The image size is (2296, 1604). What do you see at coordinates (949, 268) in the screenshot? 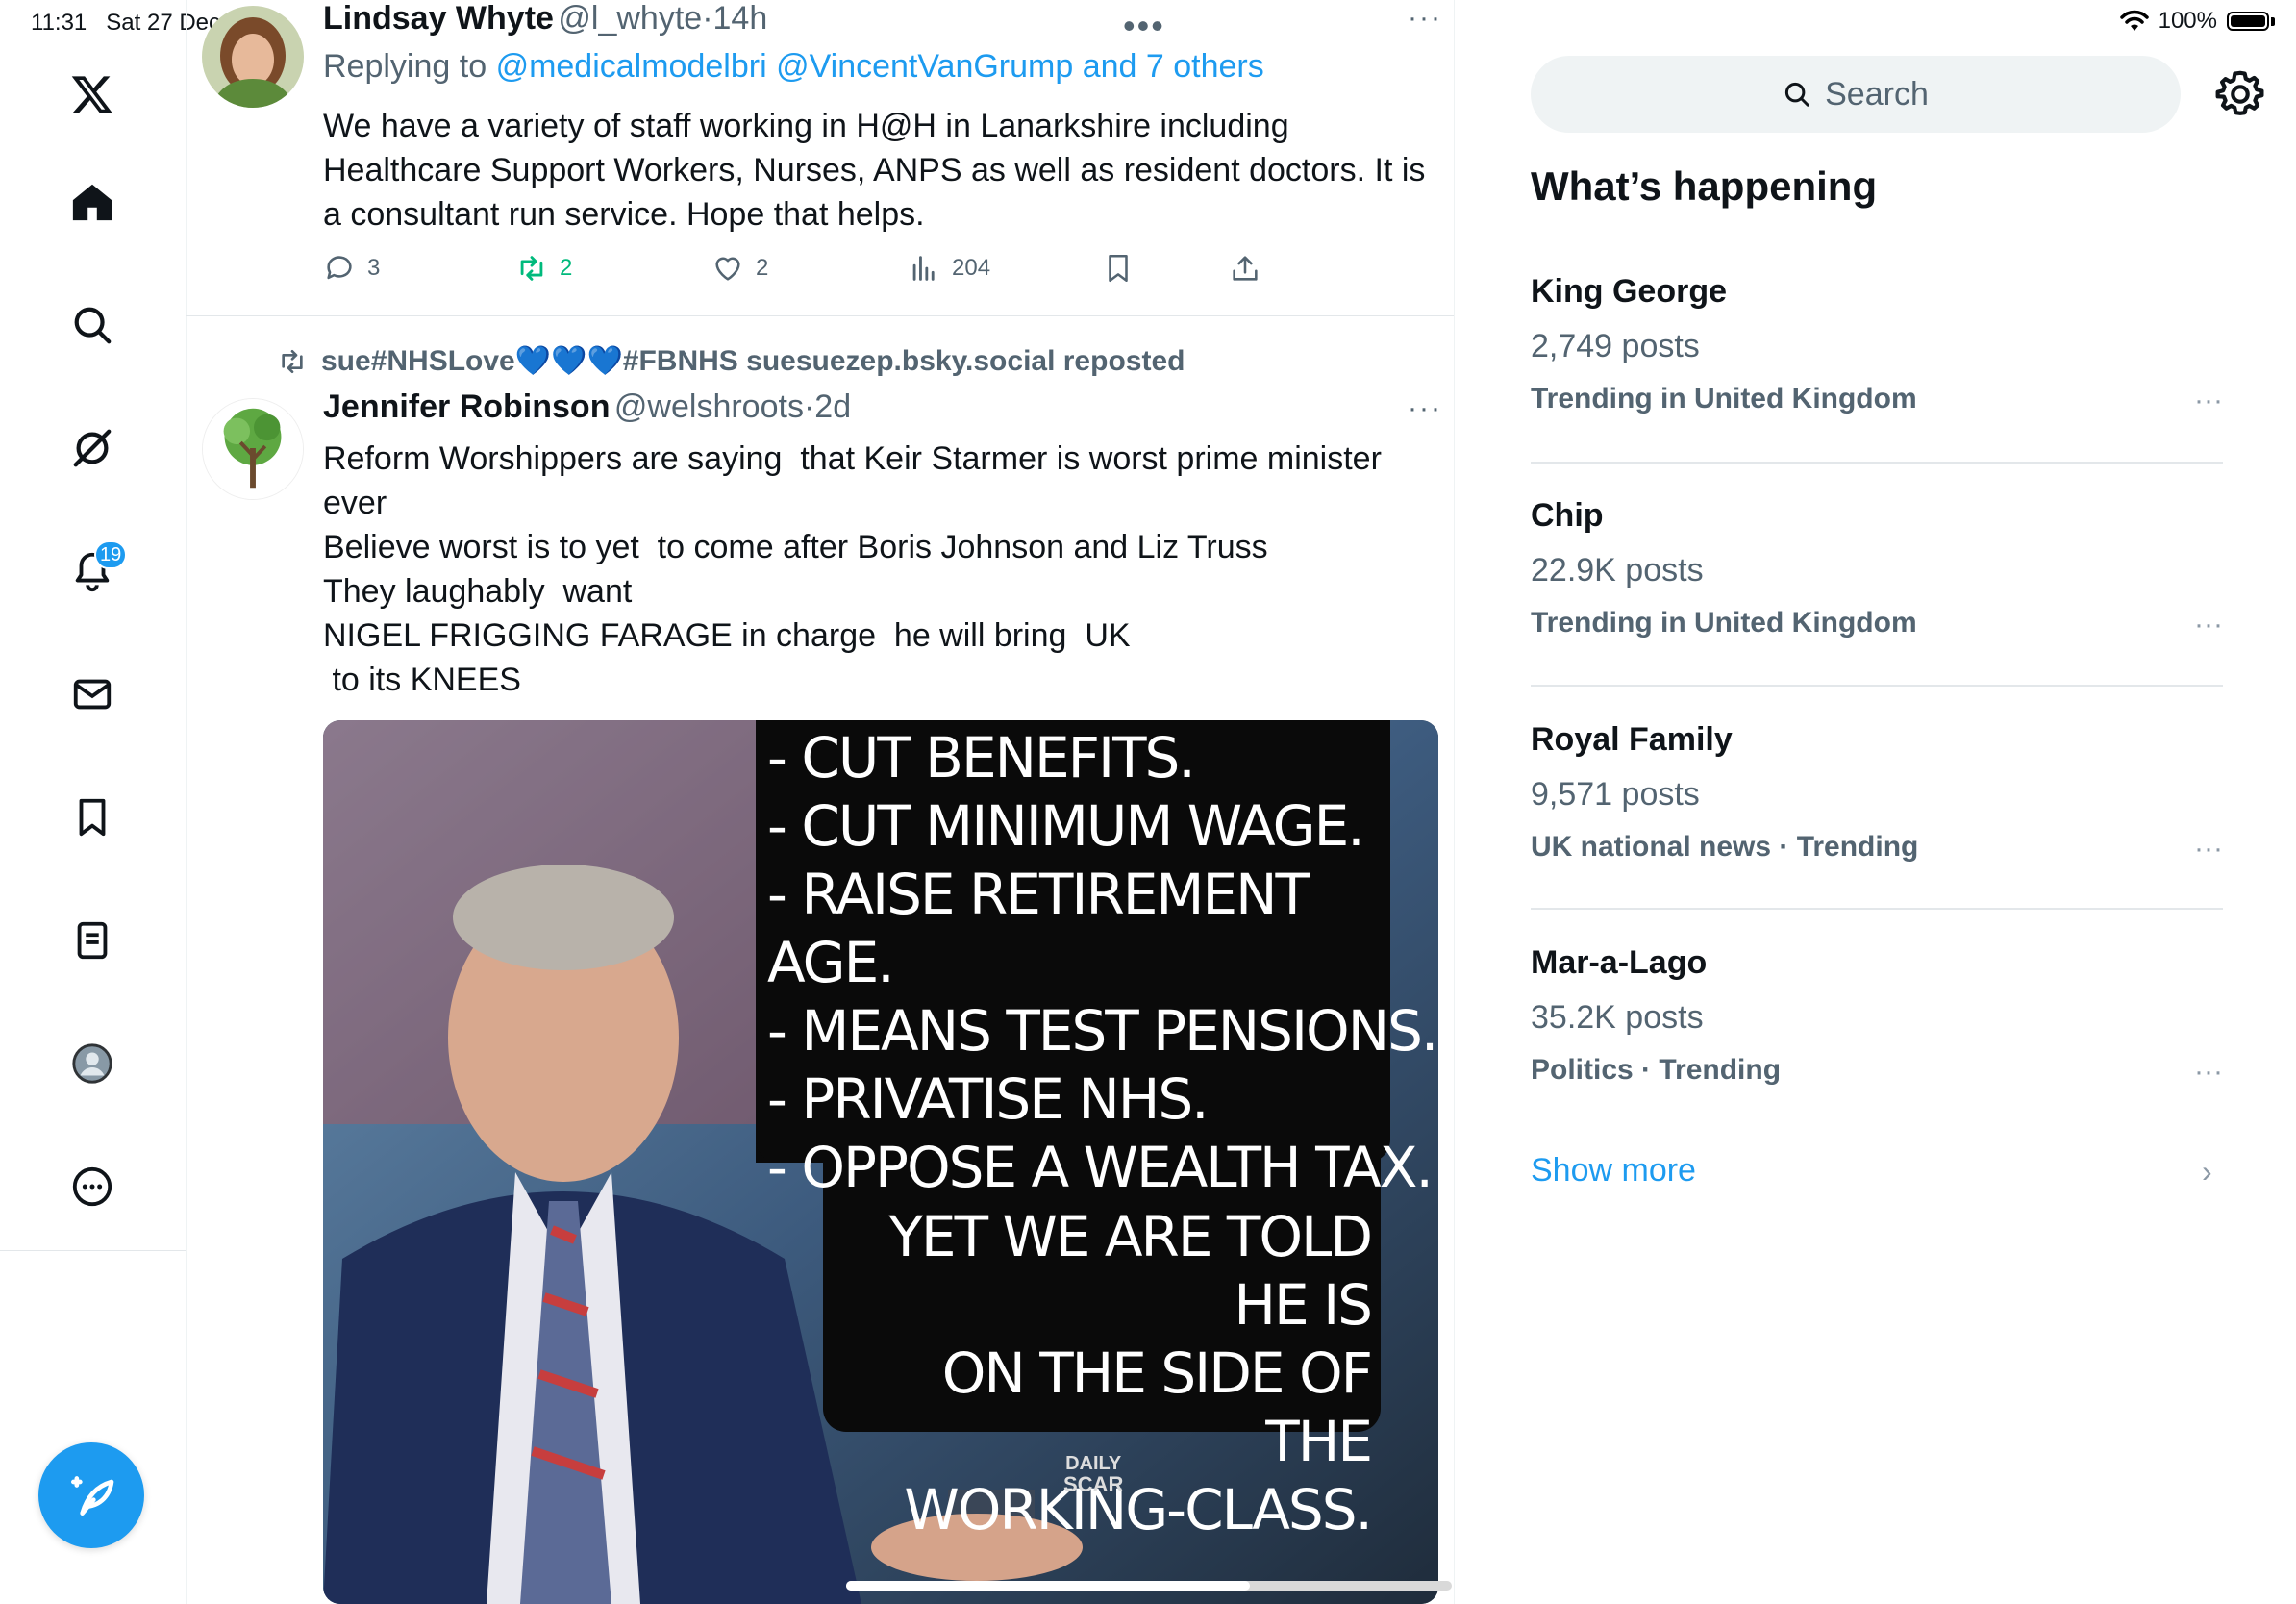
I see `views-button: 204` at bounding box center [949, 268].